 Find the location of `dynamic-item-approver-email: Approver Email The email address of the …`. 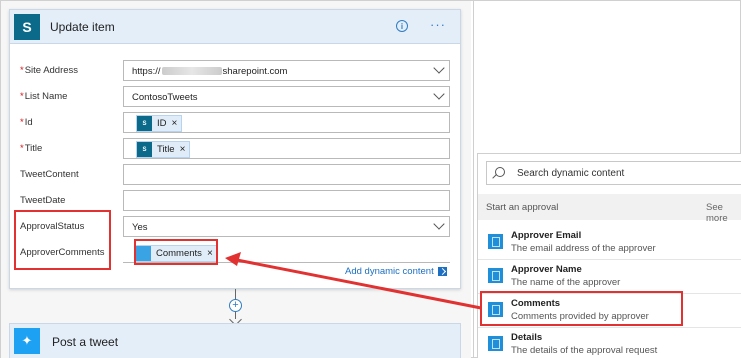

dynamic-item-approver-email: Approver Email The email address of the … is located at coordinates (609, 243).